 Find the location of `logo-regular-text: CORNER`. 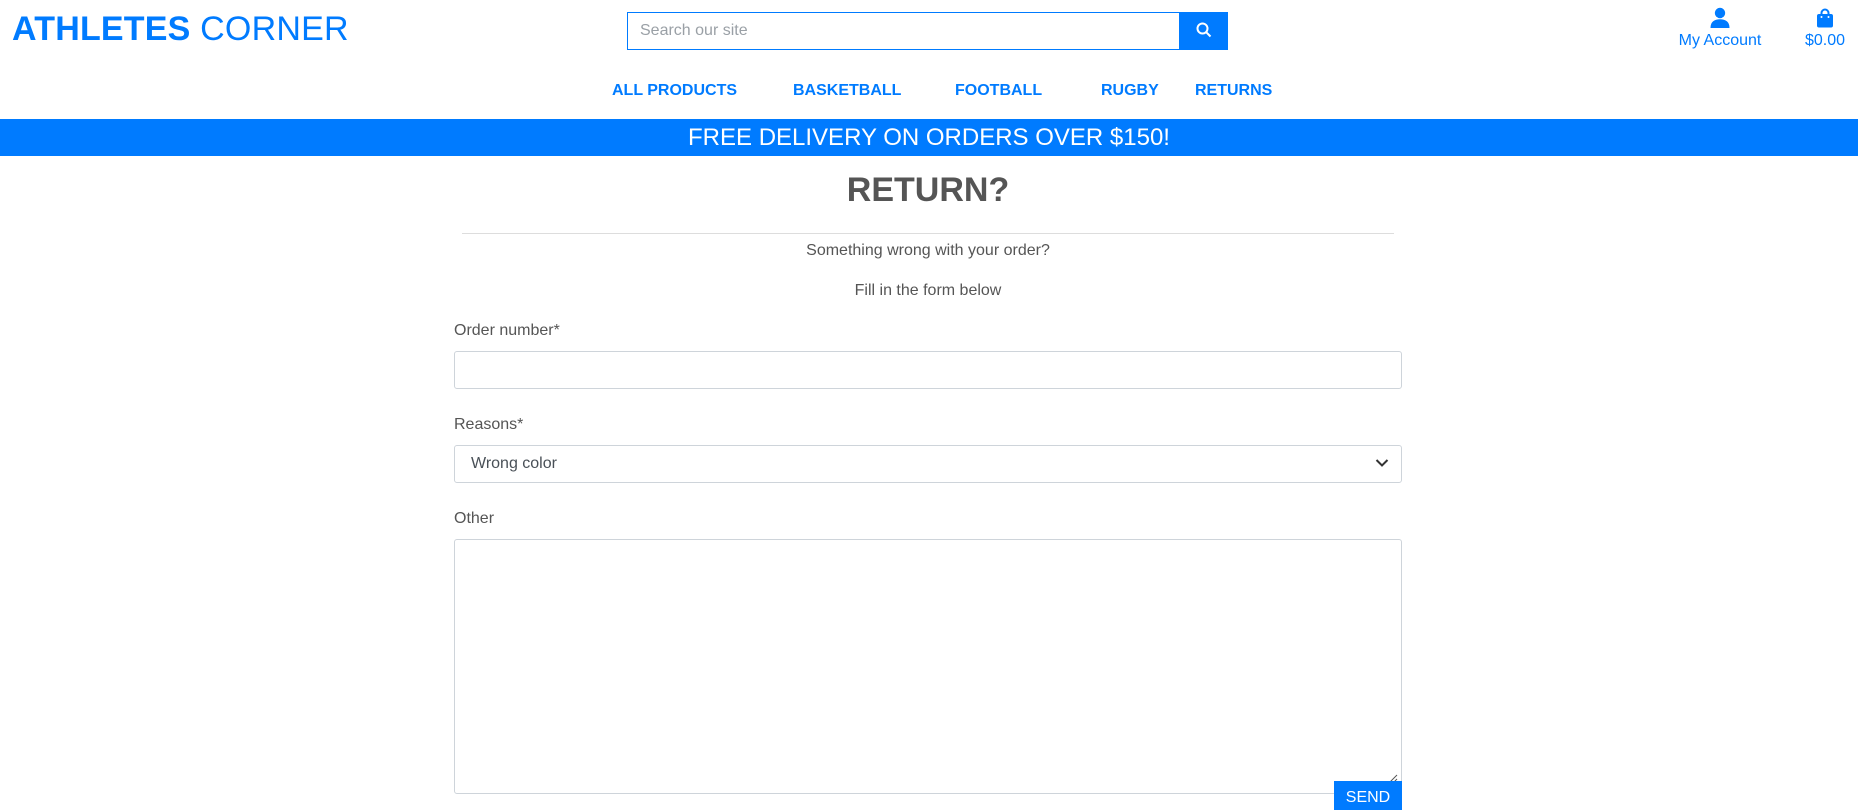

logo-regular-text: CORNER is located at coordinates (269, 29).